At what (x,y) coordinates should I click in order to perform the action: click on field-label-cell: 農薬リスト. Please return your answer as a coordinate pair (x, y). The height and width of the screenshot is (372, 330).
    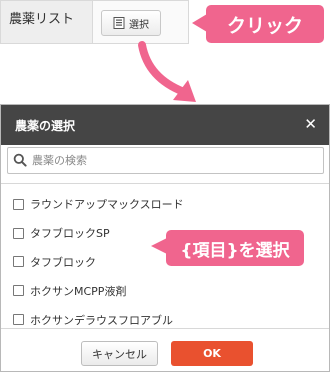
    Looking at the image, I should click on (47, 22).